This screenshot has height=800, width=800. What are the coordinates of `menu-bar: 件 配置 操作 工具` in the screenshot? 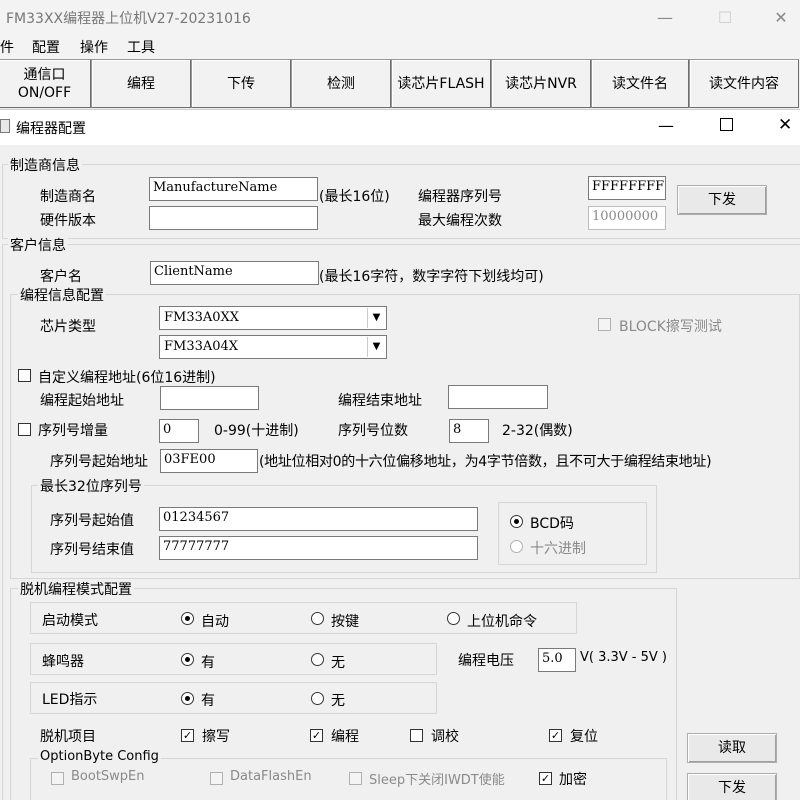 It's located at (400, 47).